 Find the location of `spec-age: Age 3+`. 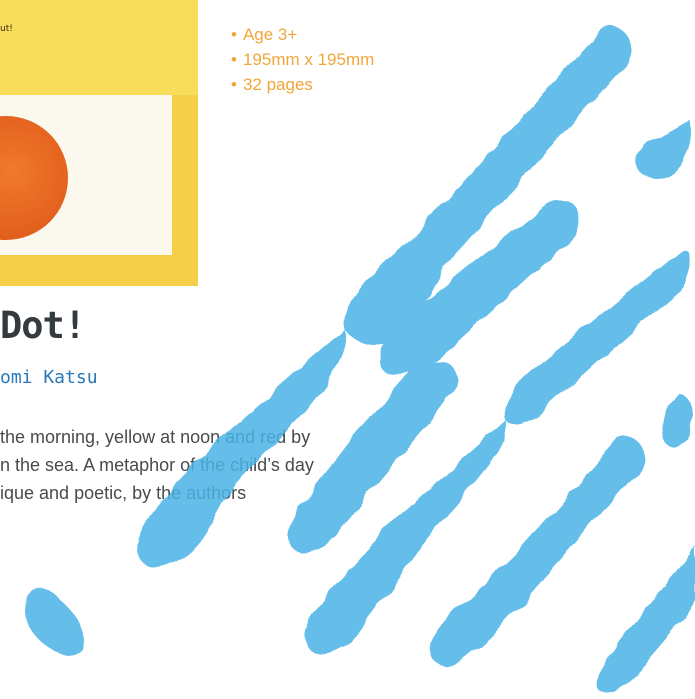

spec-age: Age 3+ is located at coordinates (302, 34).